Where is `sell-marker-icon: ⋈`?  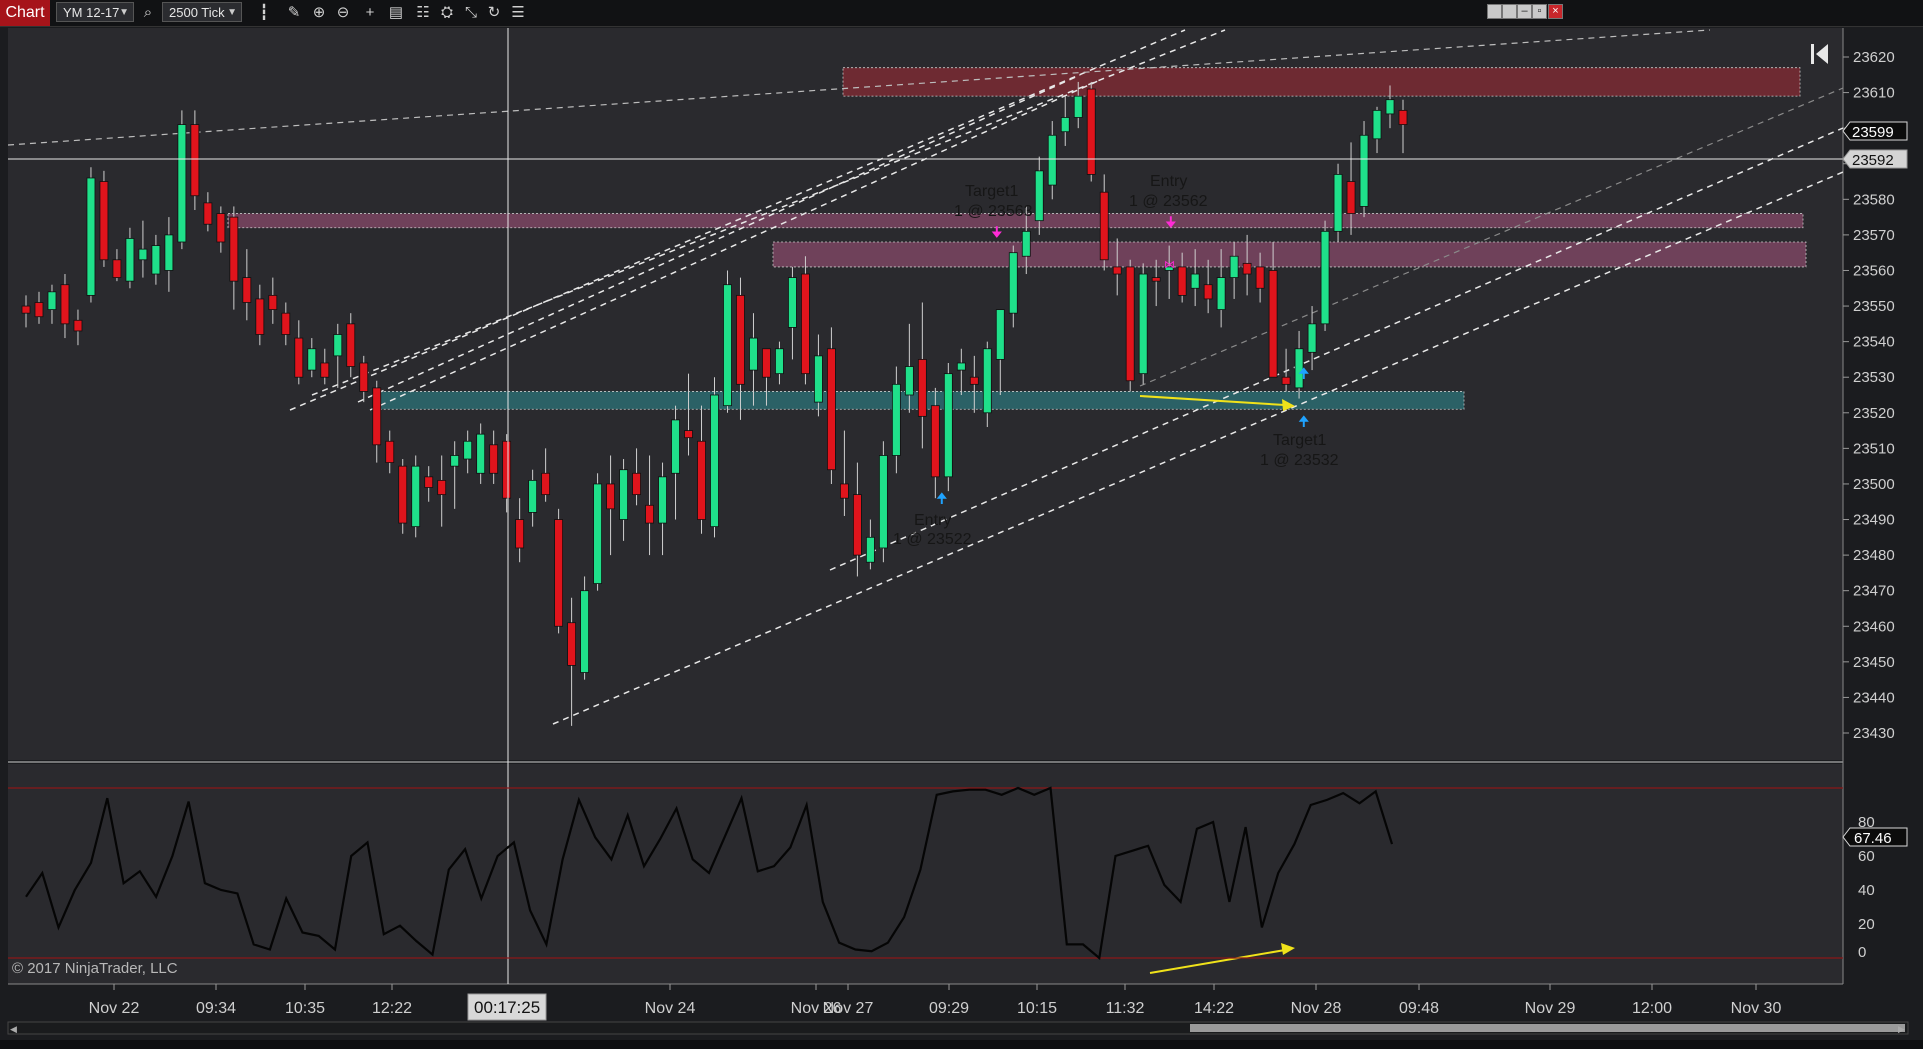 sell-marker-icon: ⋈ is located at coordinates (1169, 265).